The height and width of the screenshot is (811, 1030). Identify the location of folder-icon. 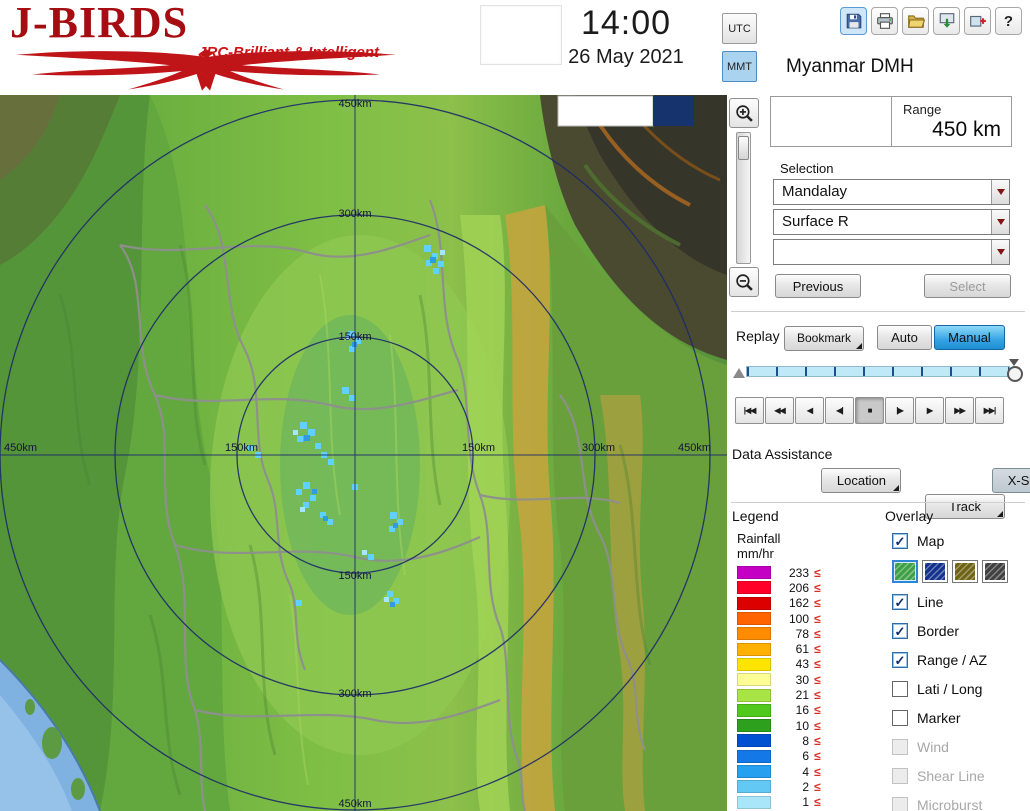
(916, 21).